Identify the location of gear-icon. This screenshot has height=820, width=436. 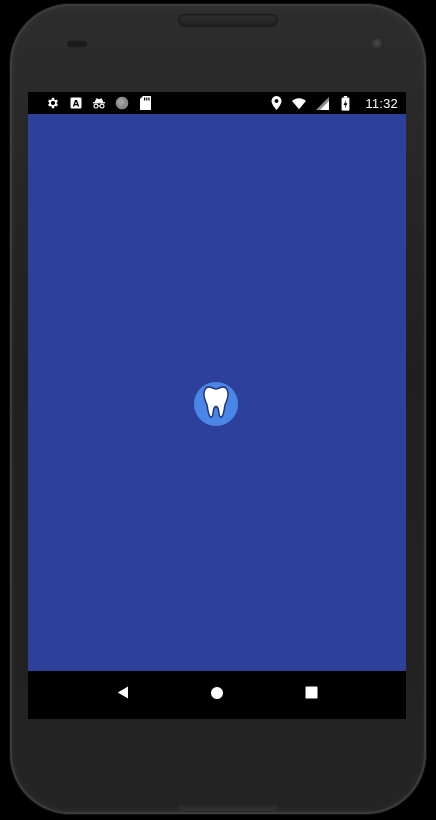
(53, 103).